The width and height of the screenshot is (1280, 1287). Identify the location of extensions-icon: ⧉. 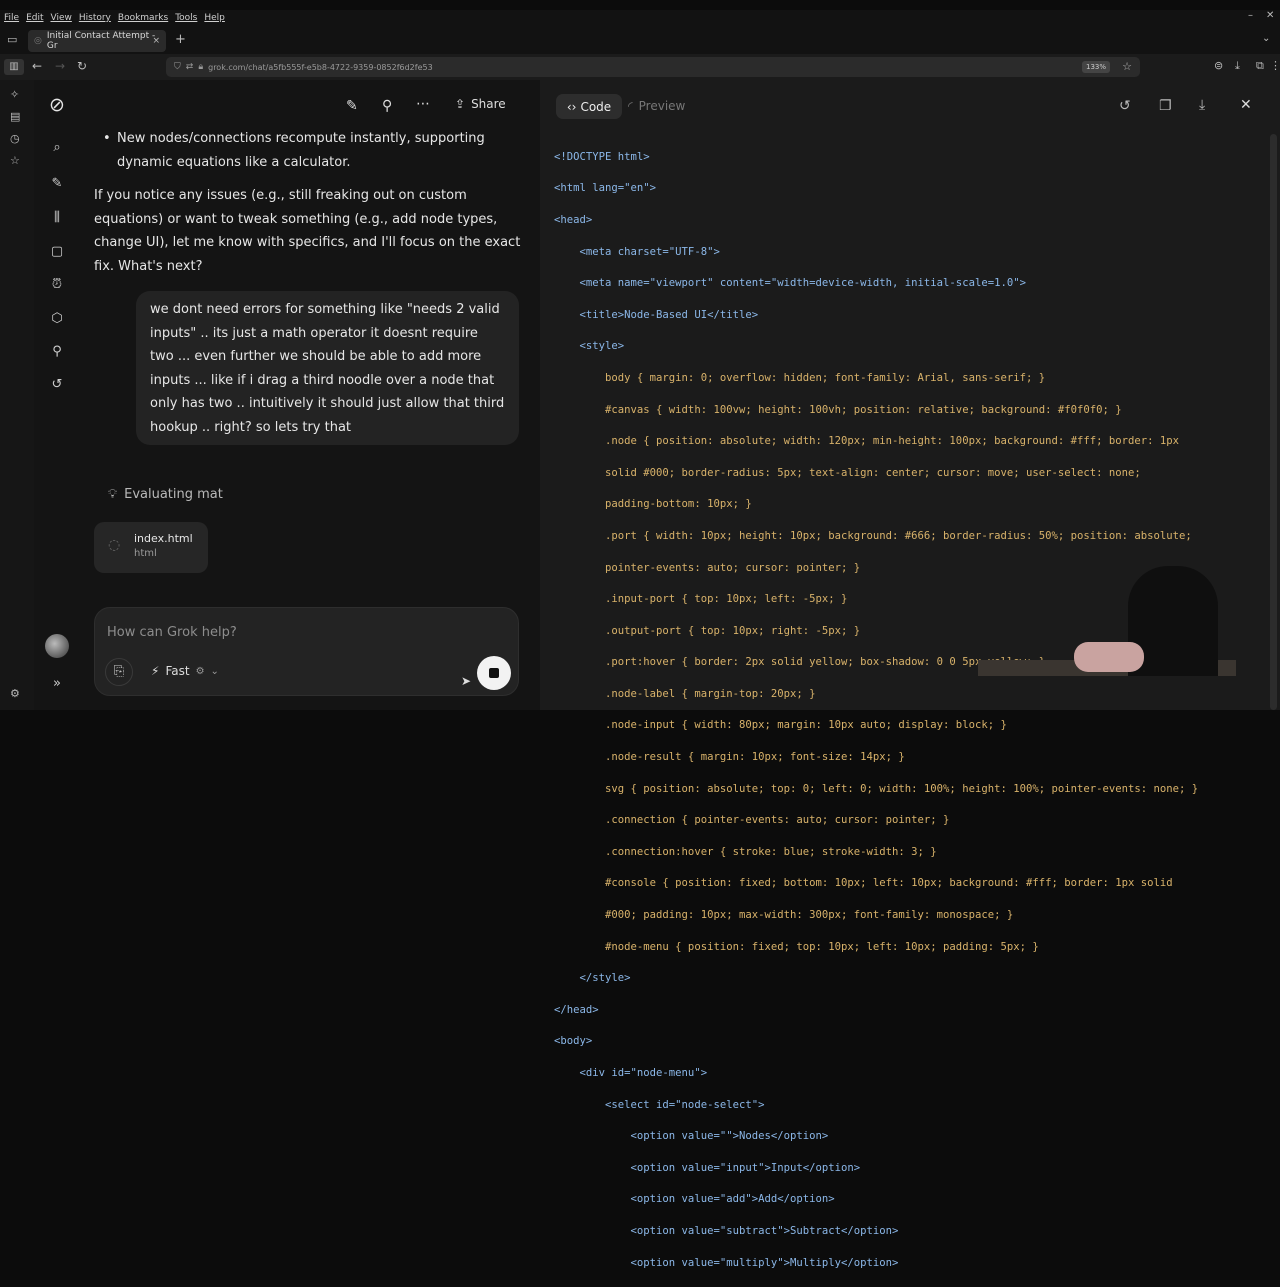
(1260, 65).